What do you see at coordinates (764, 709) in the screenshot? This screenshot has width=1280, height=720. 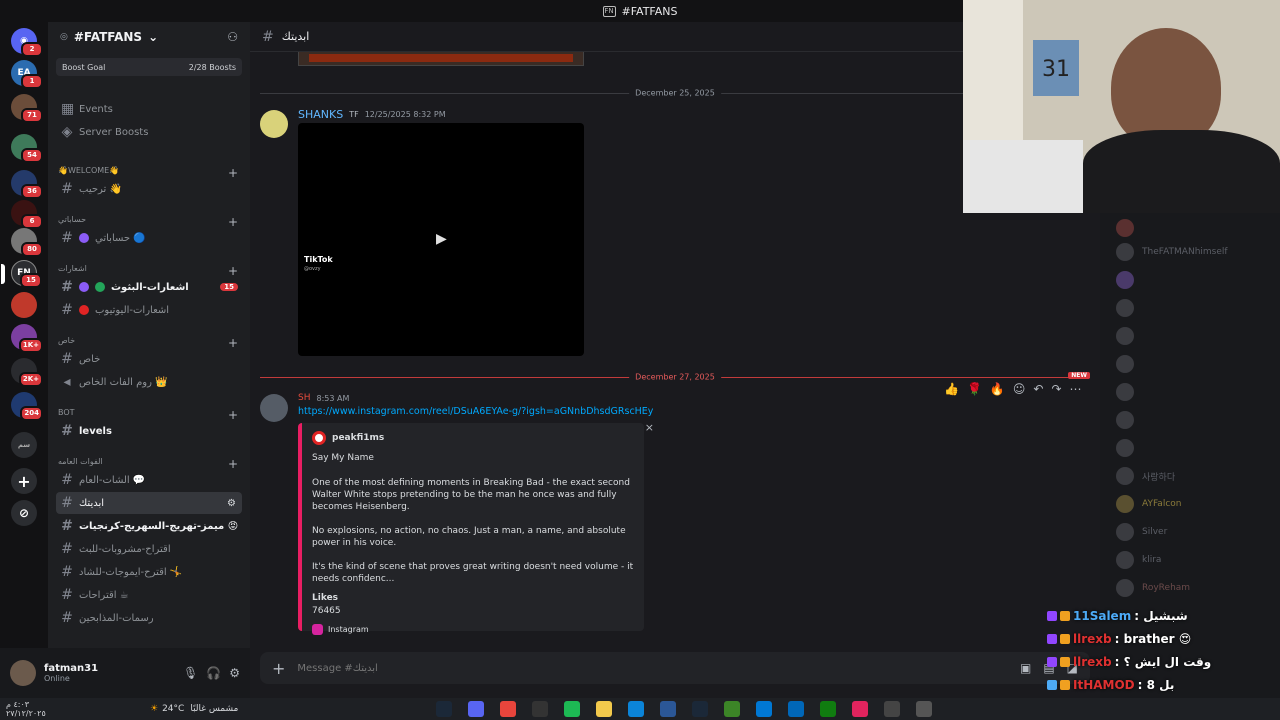 I see `outlook-icon` at bounding box center [764, 709].